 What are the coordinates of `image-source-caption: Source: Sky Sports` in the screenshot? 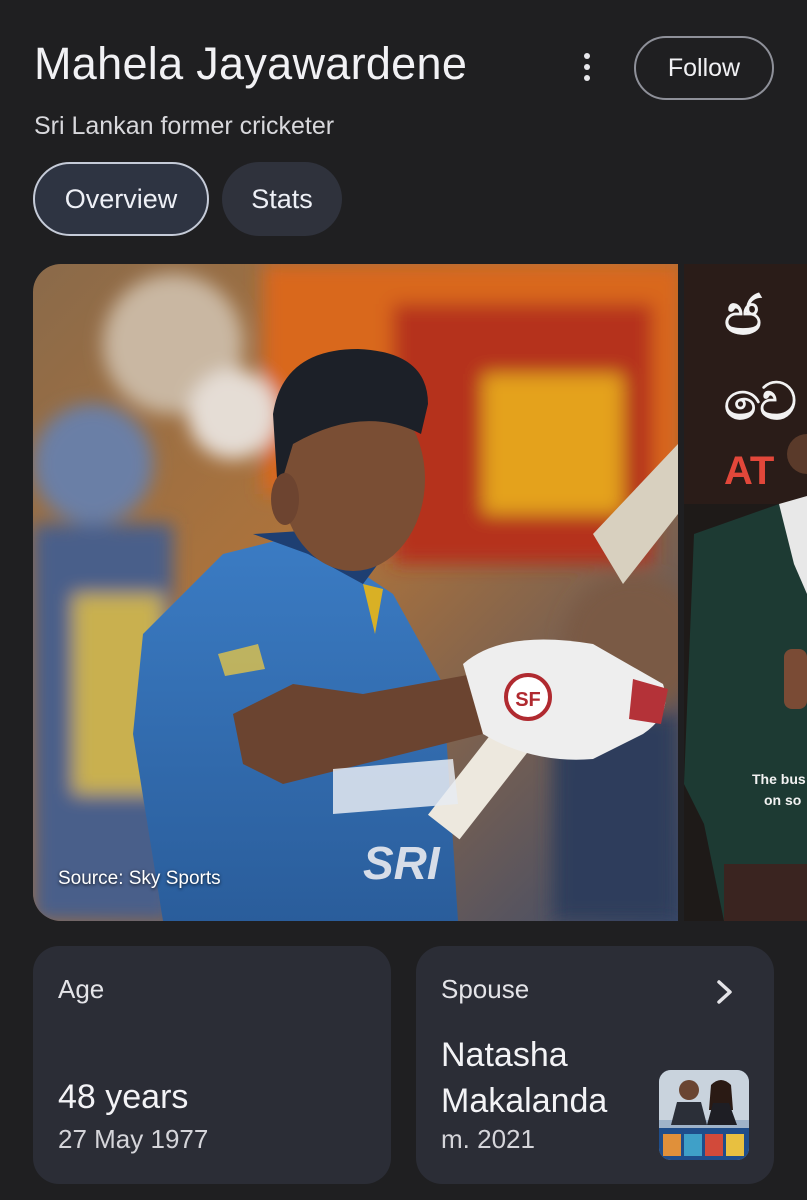 It's located at (139, 878).